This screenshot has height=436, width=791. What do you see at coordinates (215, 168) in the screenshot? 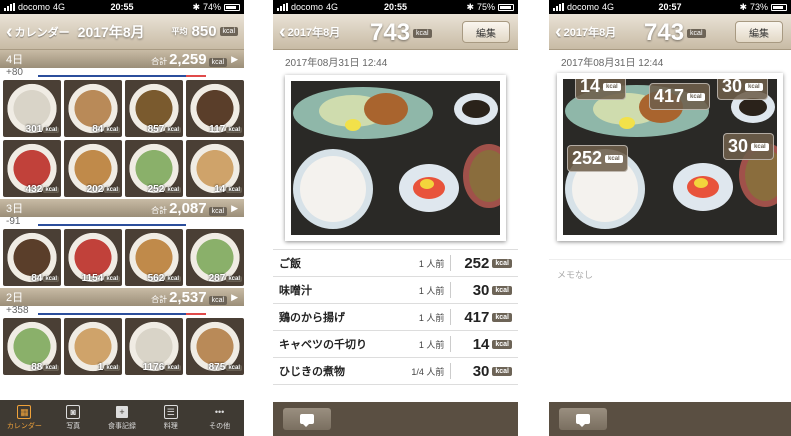
I see `meal-thumbnail: 14 kcal` at bounding box center [215, 168].